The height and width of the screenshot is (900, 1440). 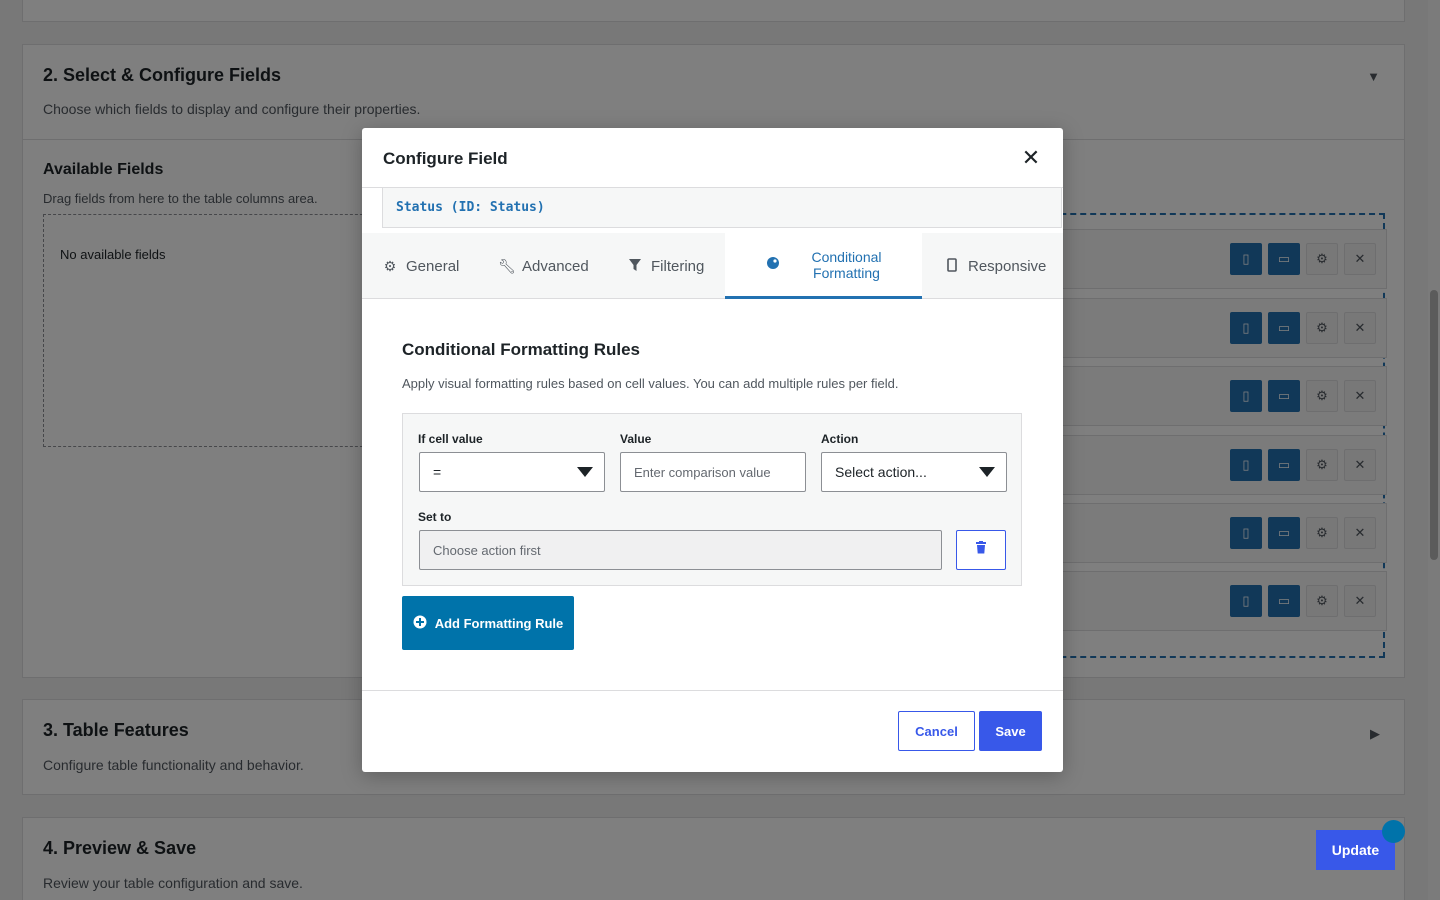 What do you see at coordinates (840, 439) in the screenshot?
I see `action-label: Action` at bounding box center [840, 439].